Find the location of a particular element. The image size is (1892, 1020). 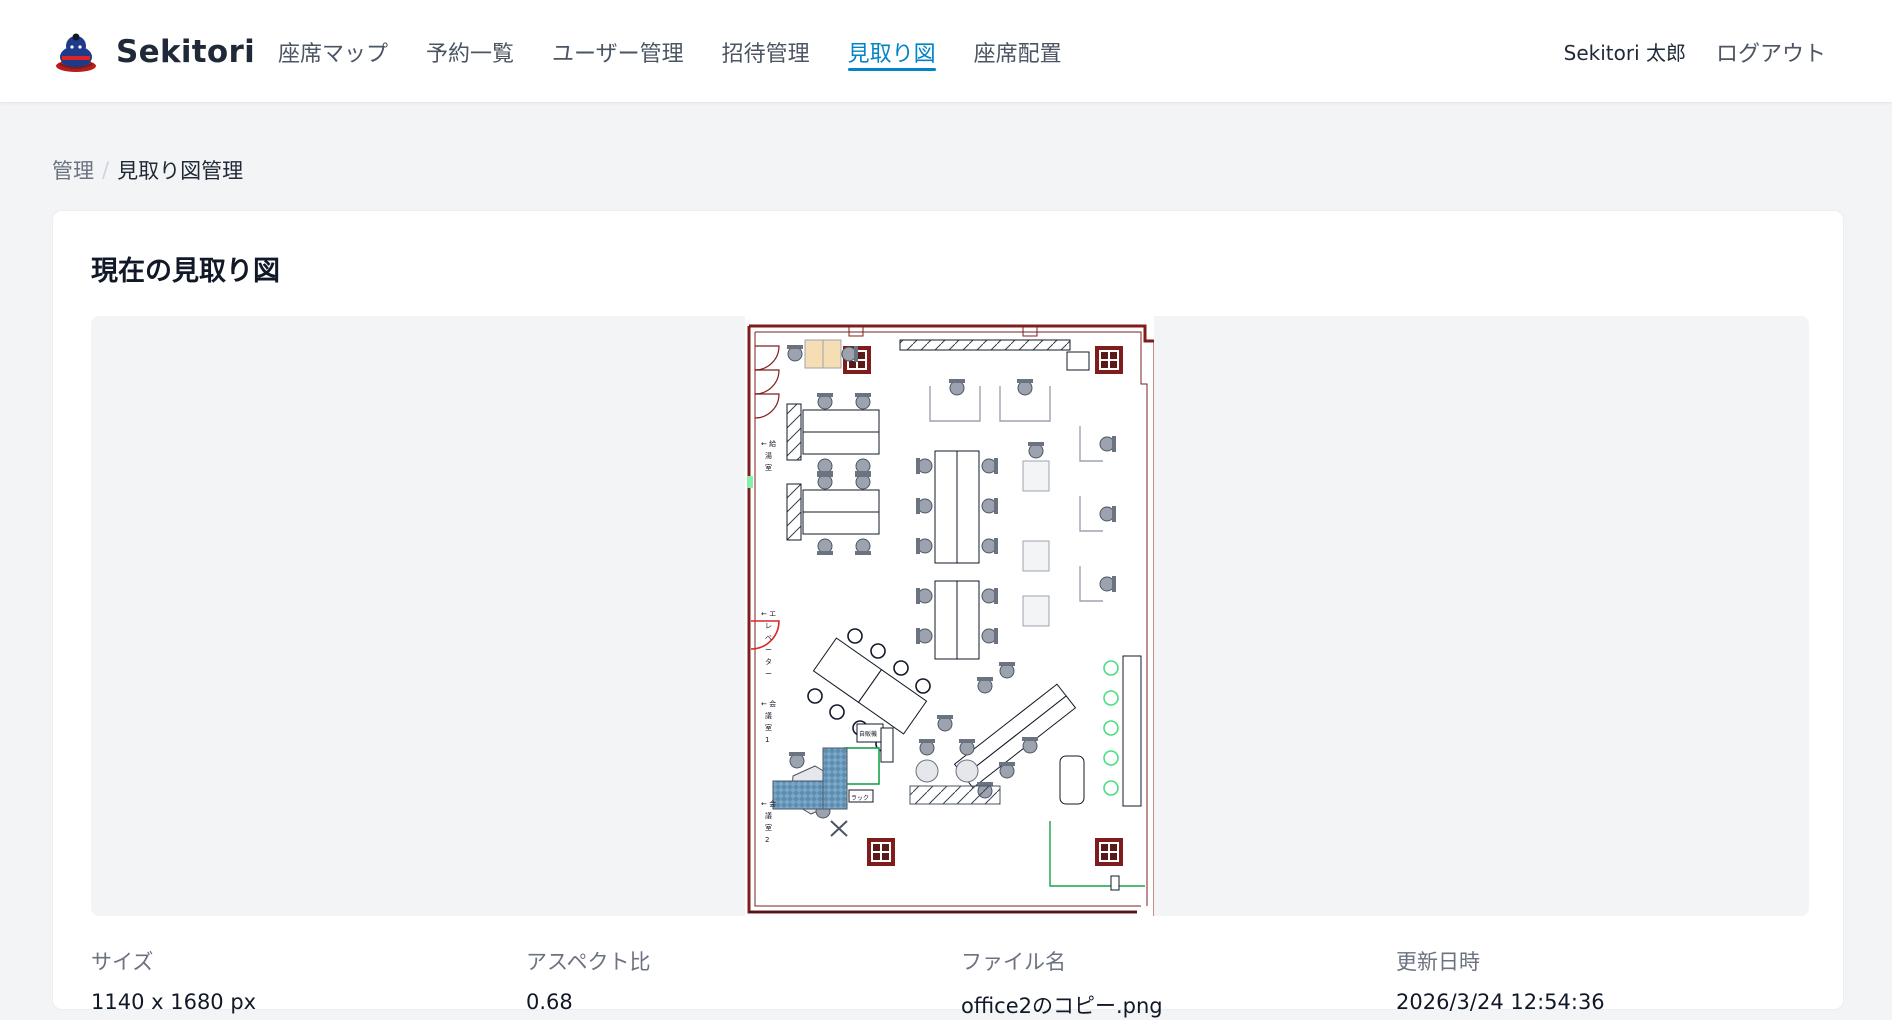

meta-size-value: 1140 x 1680 px is located at coordinates (174, 1002).